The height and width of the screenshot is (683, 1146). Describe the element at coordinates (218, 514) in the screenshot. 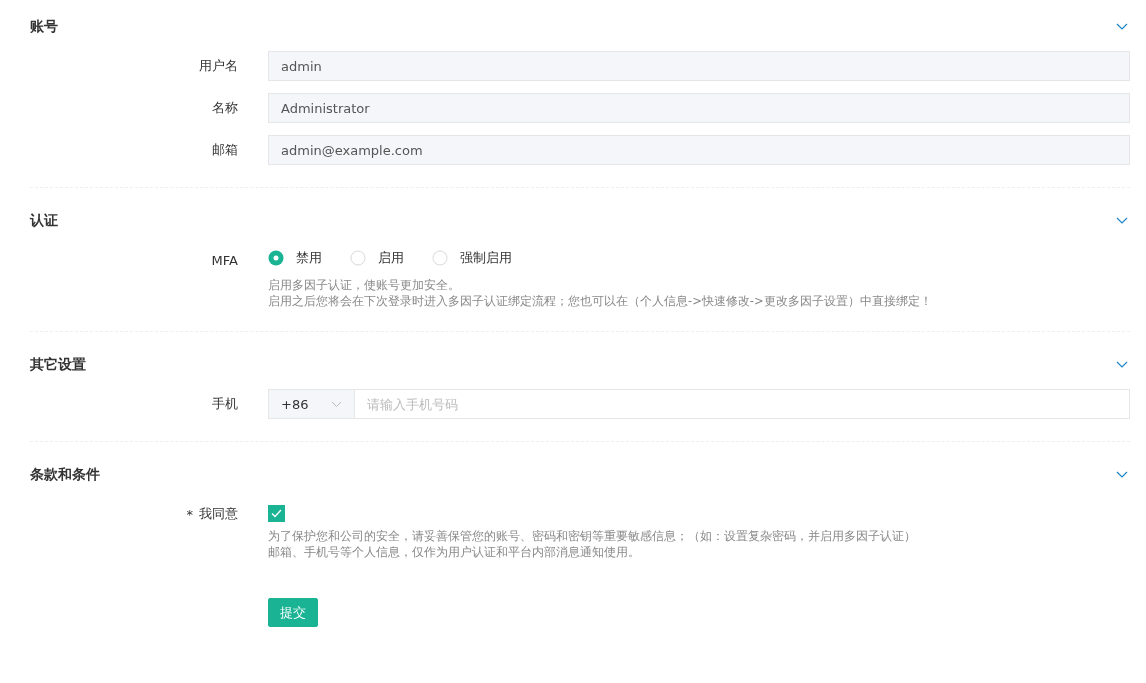

I see `field-label: 我同意` at that location.